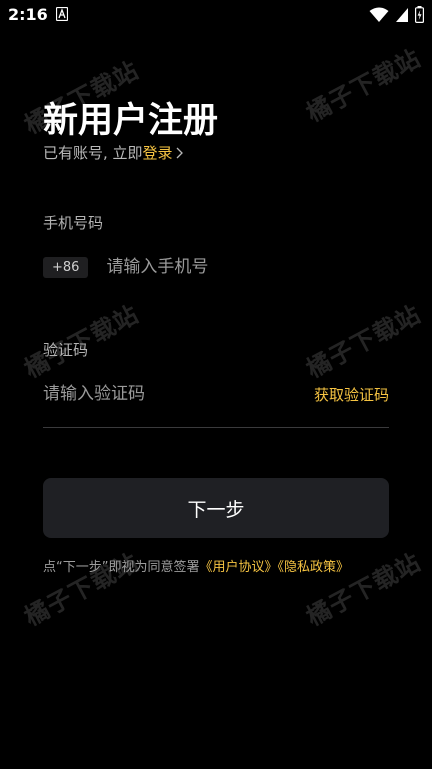 This screenshot has width=432, height=769. What do you see at coordinates (221, 267) in the screenshot?
I see `phone-input` at bounding box center [221, 267].